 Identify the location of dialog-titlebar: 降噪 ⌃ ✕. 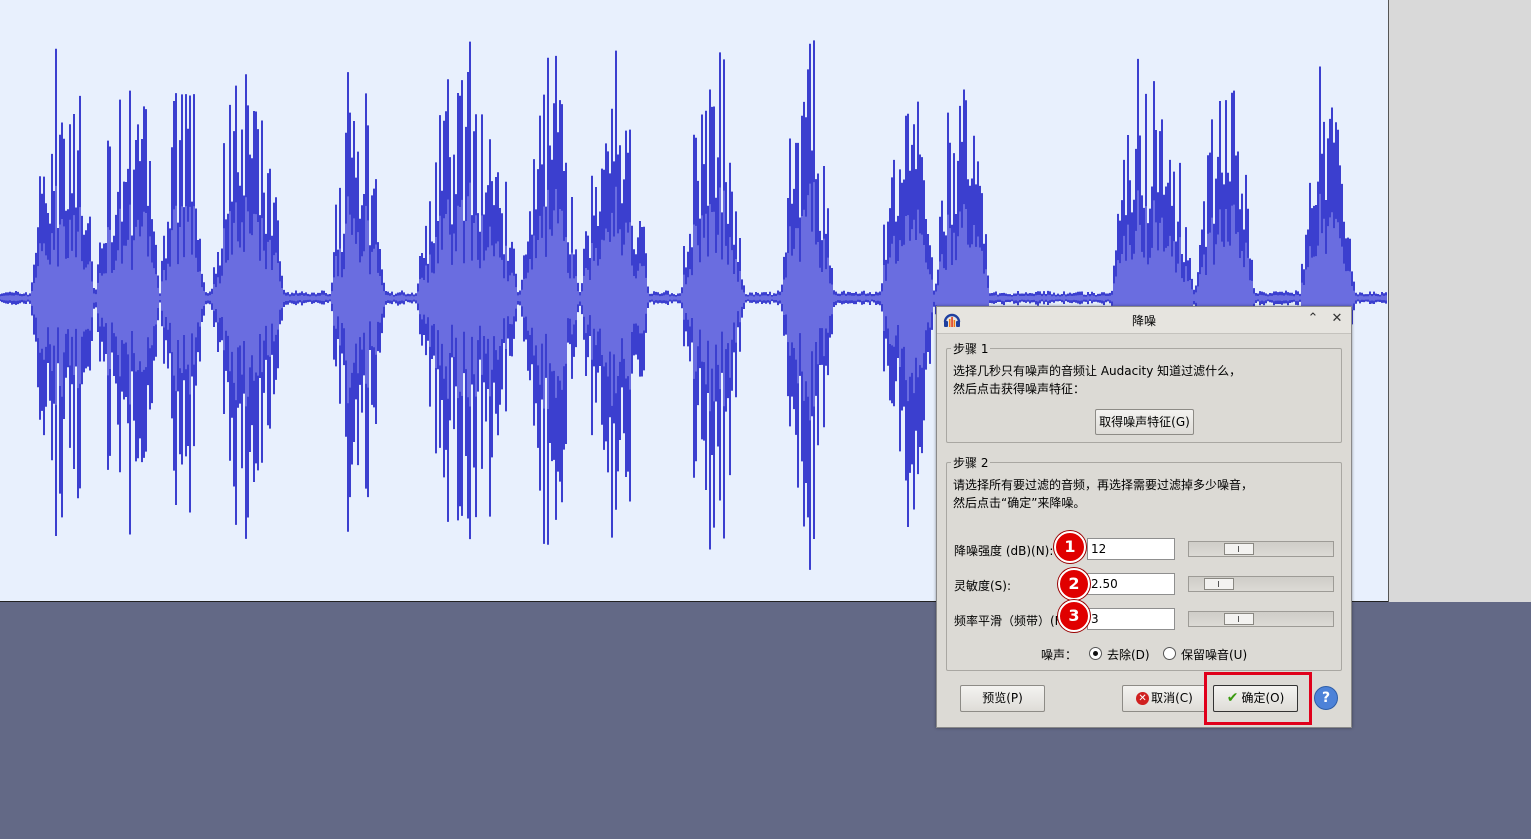
(1144, 320).